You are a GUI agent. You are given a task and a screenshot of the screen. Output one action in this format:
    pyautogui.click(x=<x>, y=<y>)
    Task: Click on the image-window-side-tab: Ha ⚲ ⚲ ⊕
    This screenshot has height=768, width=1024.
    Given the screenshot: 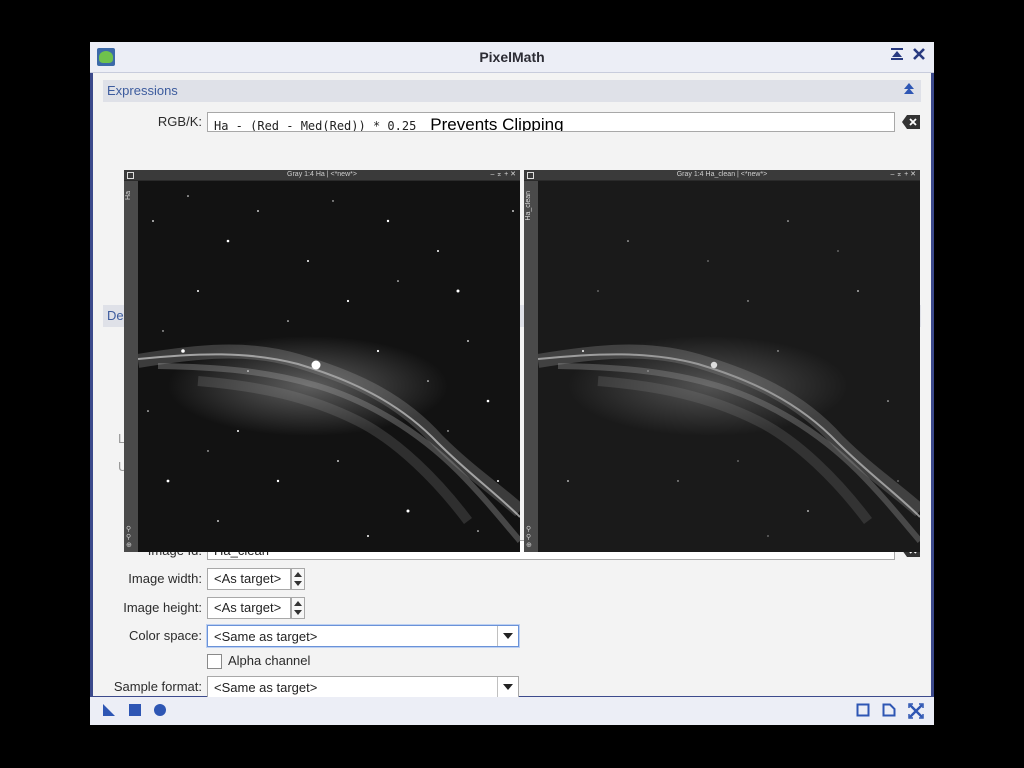 What is the action you would take?
    pyautogui.click(x=131, y=366)
    